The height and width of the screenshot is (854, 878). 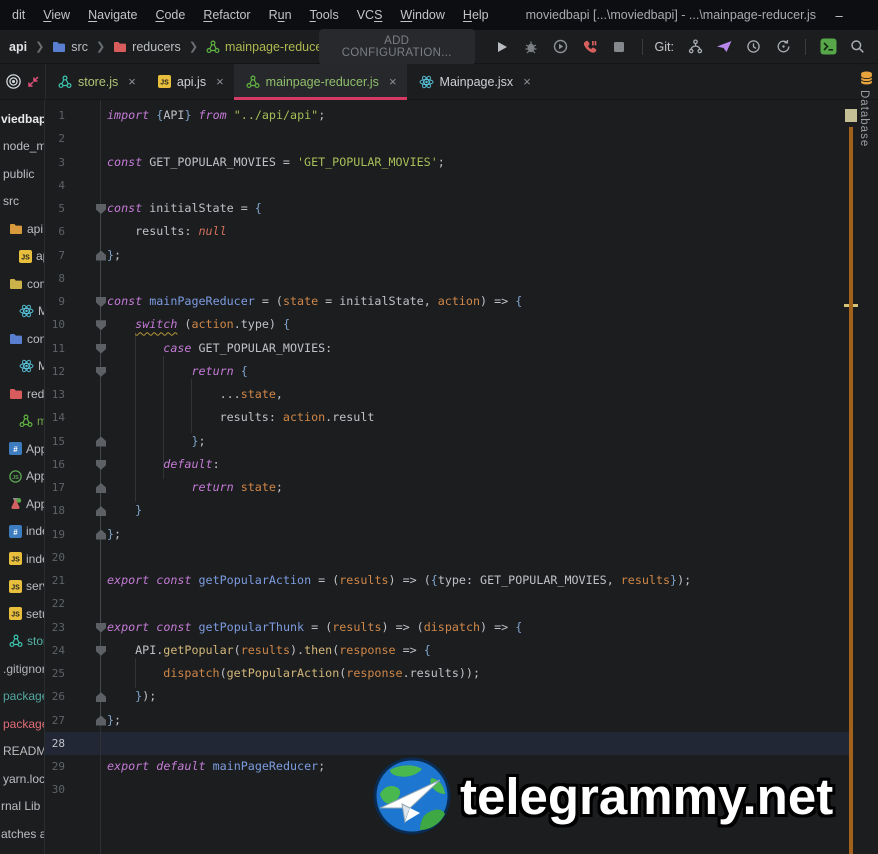 I want to click on tree-item-atches-a: atches a, so click(x=22, y=834).